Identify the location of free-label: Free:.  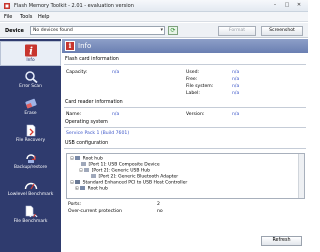
(192, 79).